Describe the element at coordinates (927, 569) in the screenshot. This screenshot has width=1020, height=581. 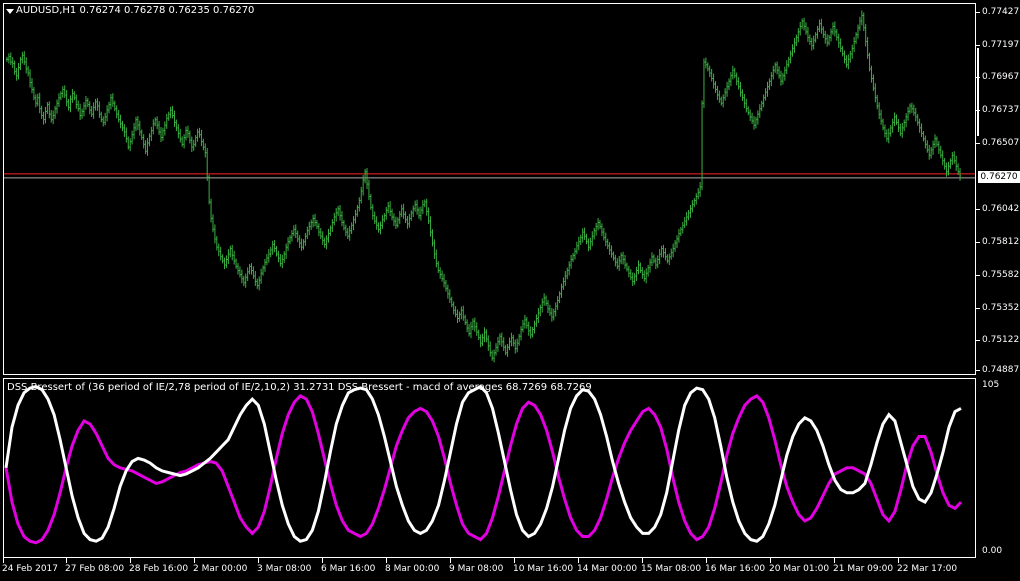
I see `time-axis-label: 22 Mar 17:00` at that location.